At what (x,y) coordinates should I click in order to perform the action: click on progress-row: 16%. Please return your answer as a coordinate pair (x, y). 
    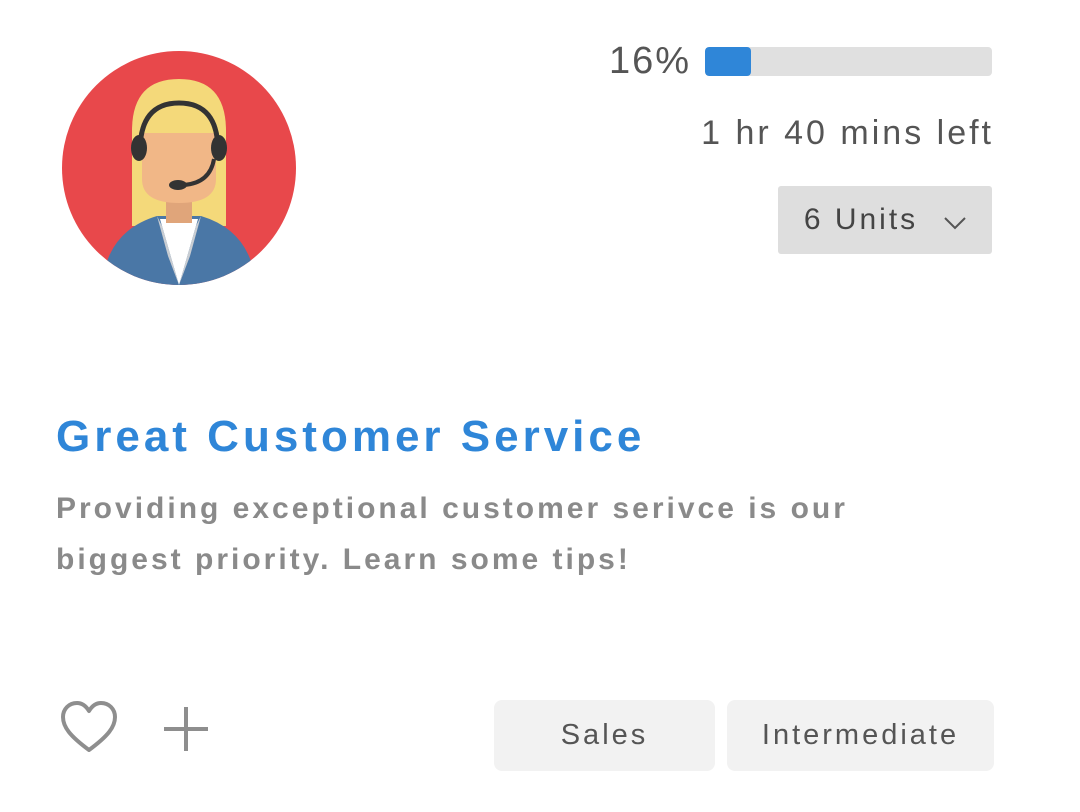
    Looking at the image, I should click on (800, 61).